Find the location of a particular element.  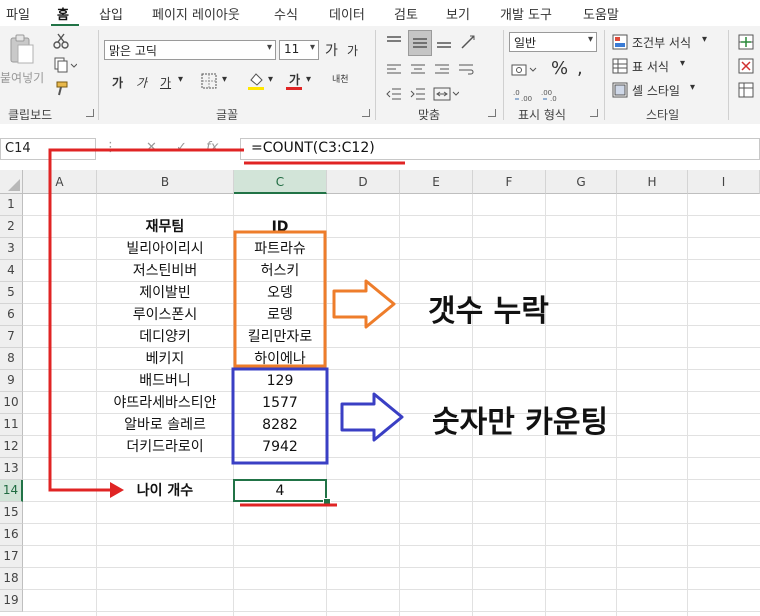

orange-arrow-icon is located at coordinates (364, 304).